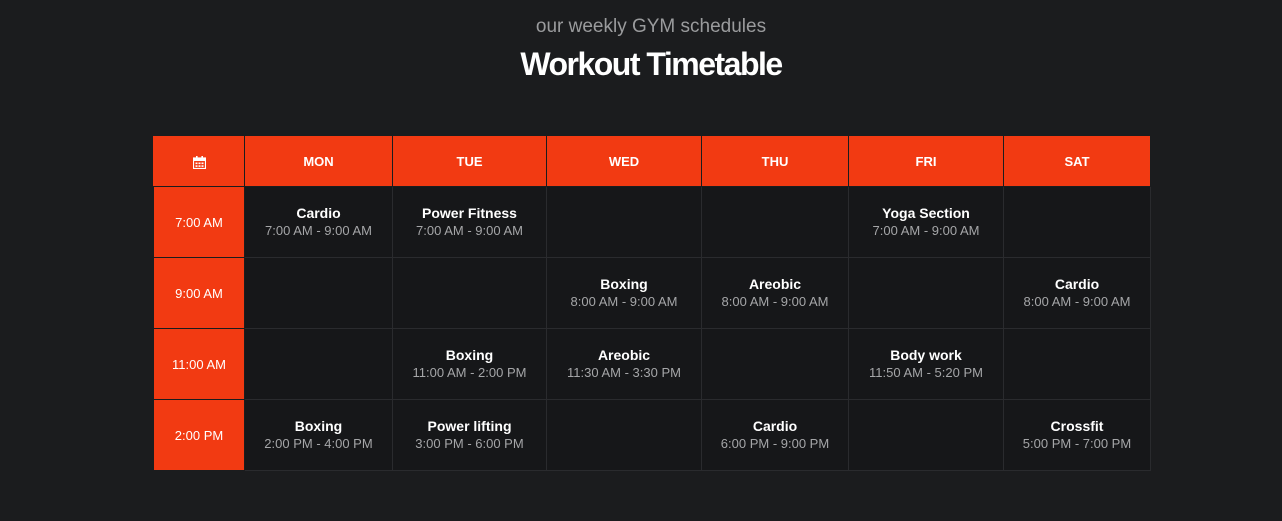 This screenshot has height=521, width=1282. I want to click on day-header-tue: TUE, so click(469, 161).